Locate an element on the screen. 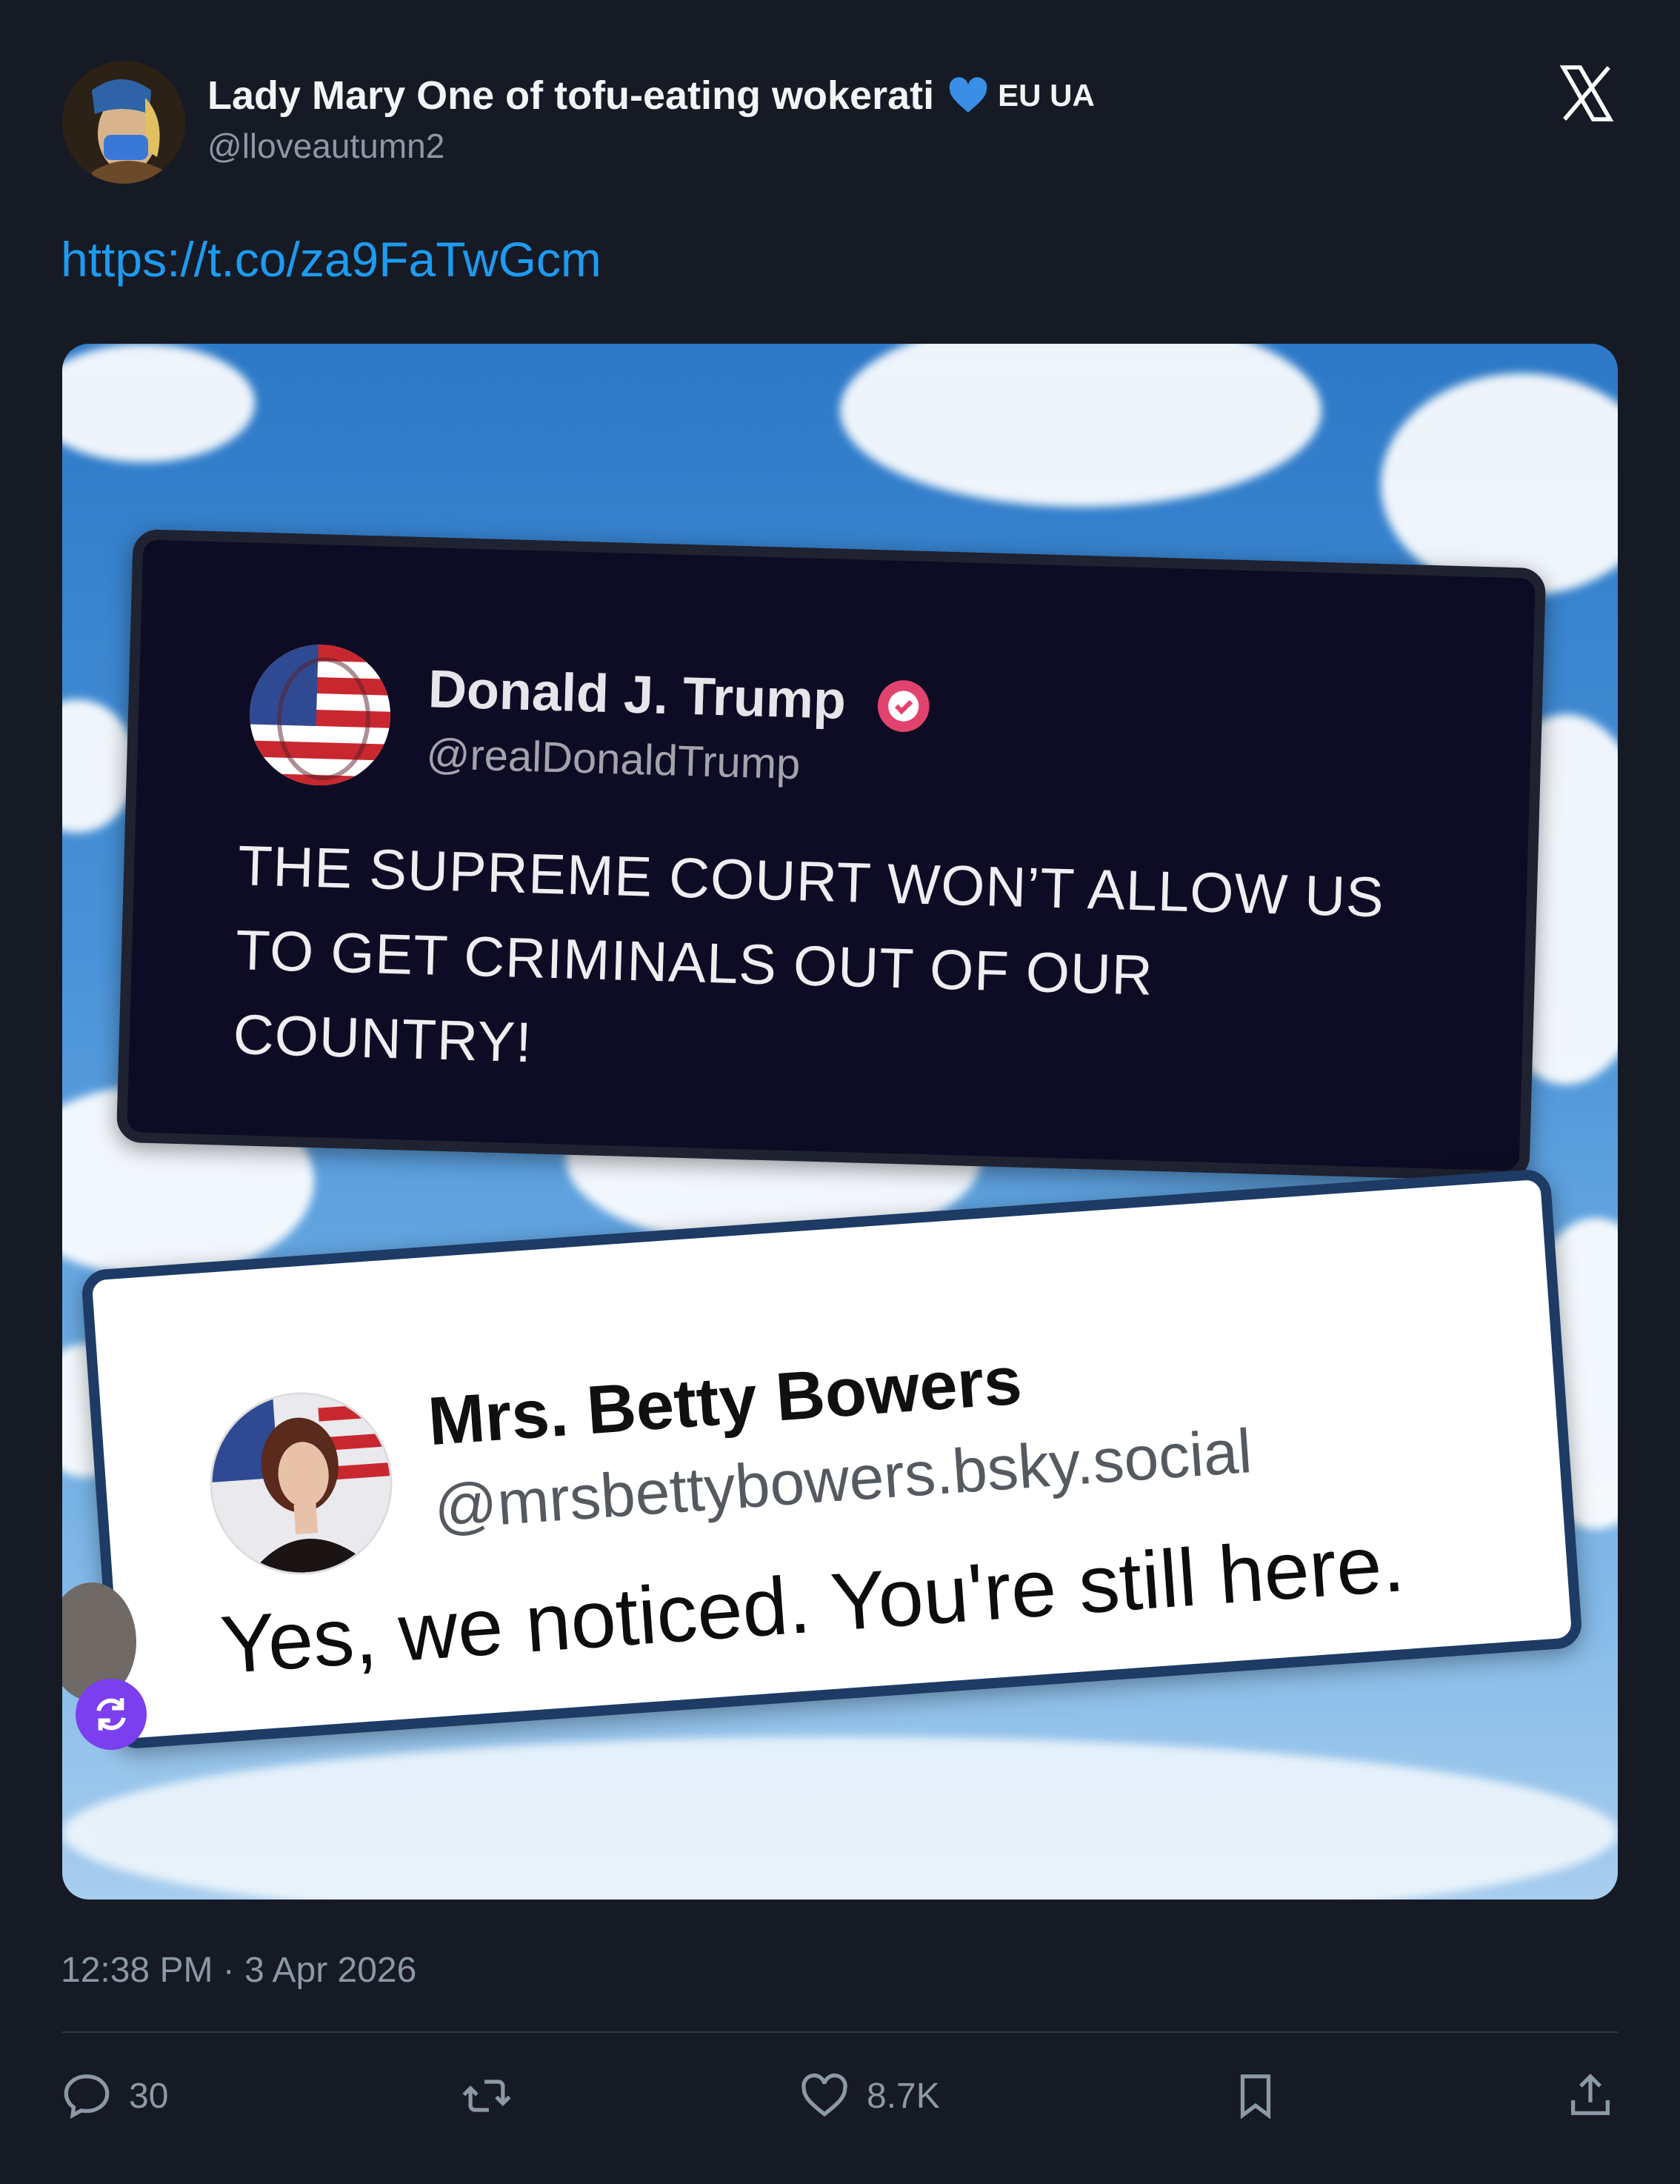 The image size is (1680, 2184). author-handle: @lloveautumn2 is located at coordinates (325, 146).